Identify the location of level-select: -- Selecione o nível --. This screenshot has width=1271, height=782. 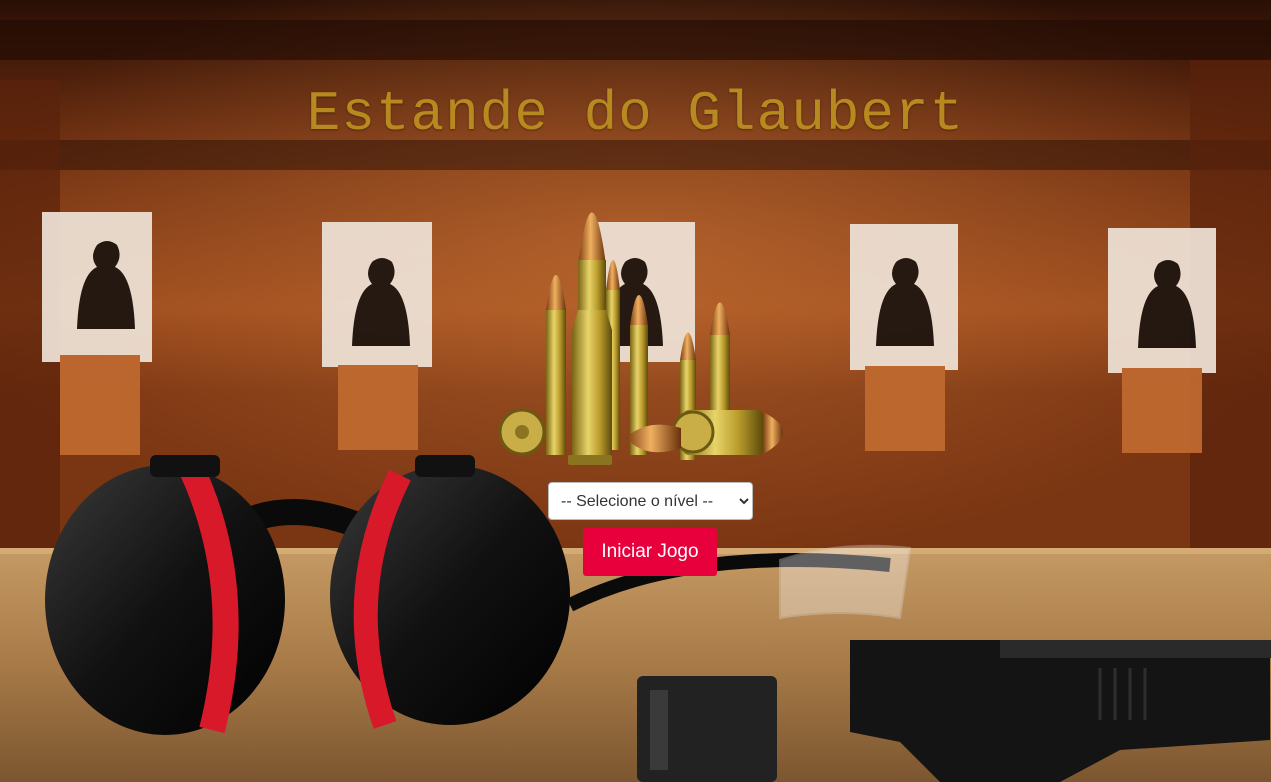
(650, 501).